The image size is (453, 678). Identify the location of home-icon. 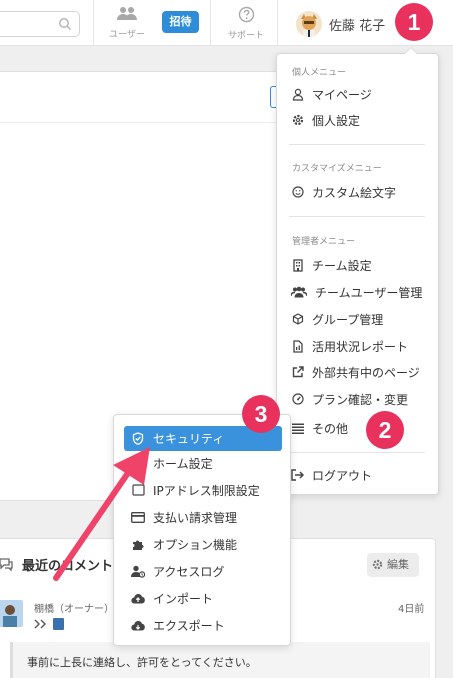
(138, 463).